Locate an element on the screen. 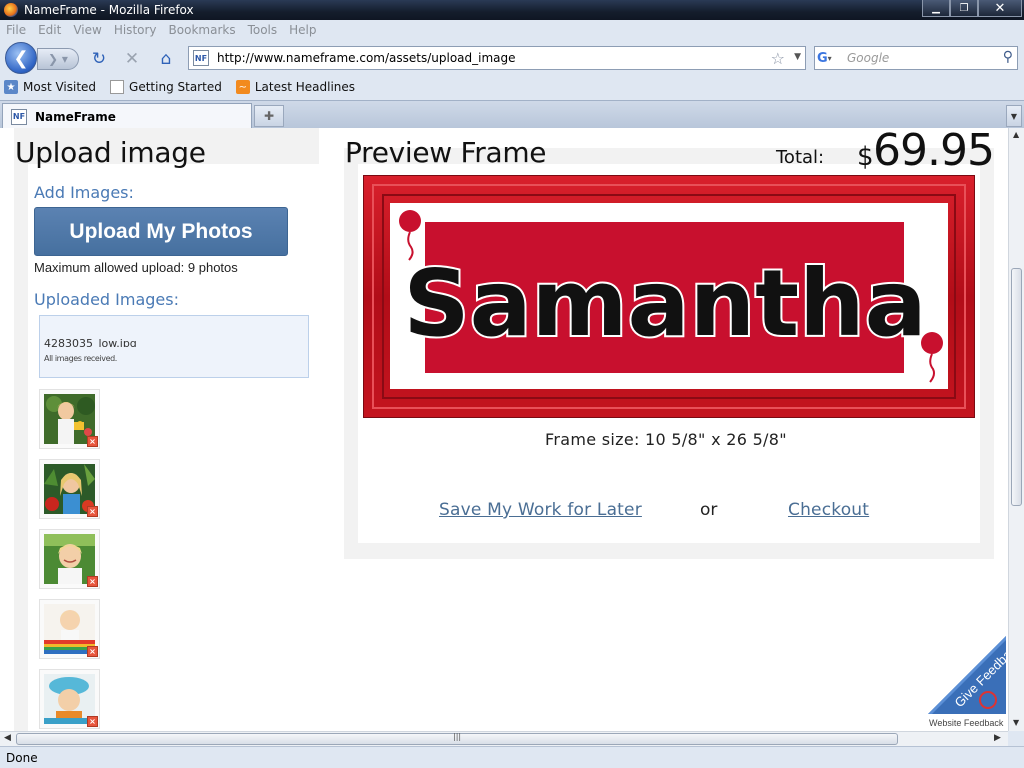 Image resolution: width=1024 pixels, height=768 pixels. checkout-link: Checkout is located at coordinates (828, 510).